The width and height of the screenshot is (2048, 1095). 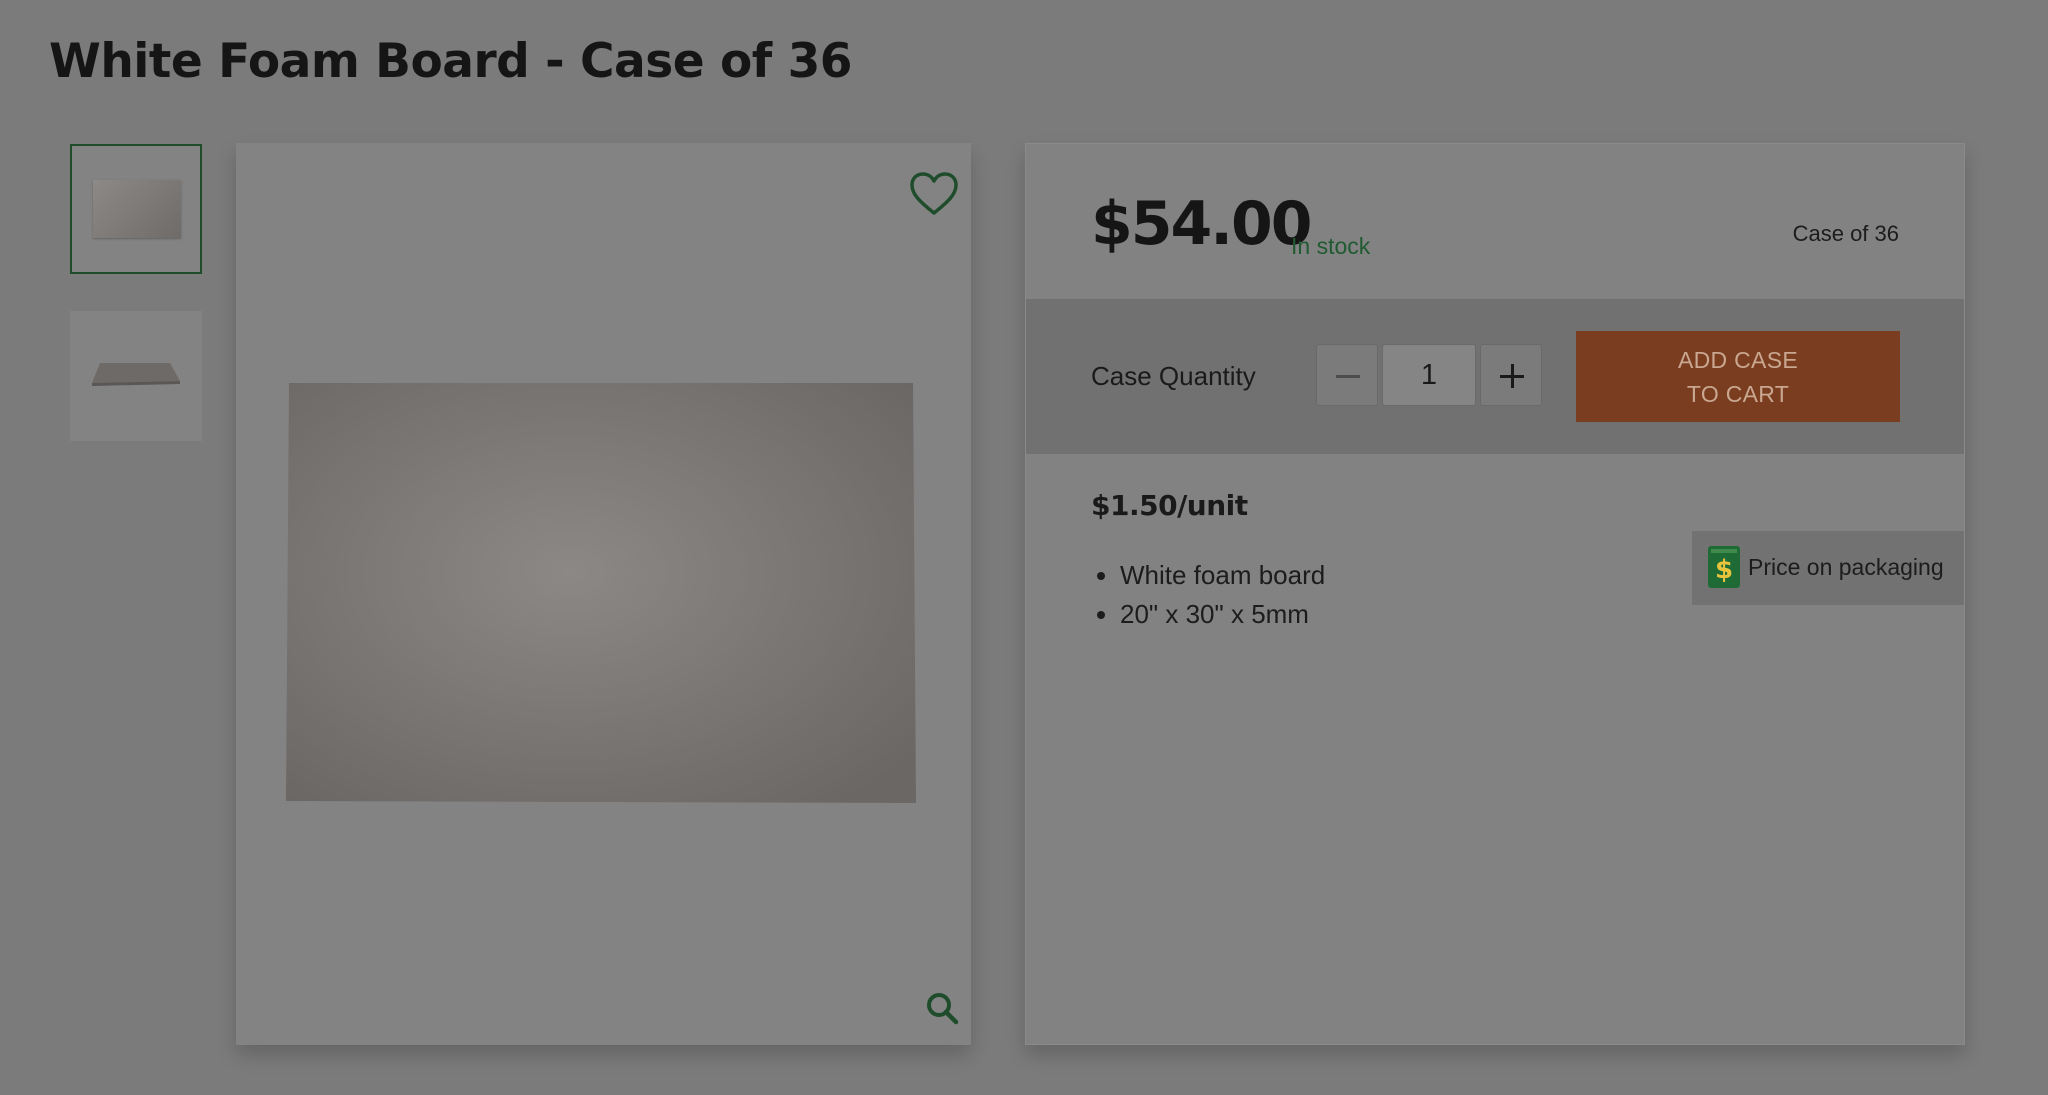 I want to click on price-tag-icon: $, so click(x=1724, y=567).